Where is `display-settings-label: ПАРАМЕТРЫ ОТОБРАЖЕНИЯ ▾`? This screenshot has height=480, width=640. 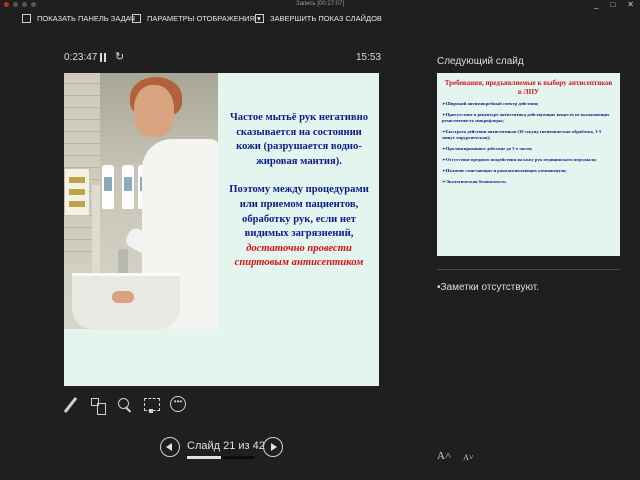 display-settings-label: ПАРАМЕТРЫ ОТОБРАЖЕНИЯ ▾ is located at coordinates (204, 18).